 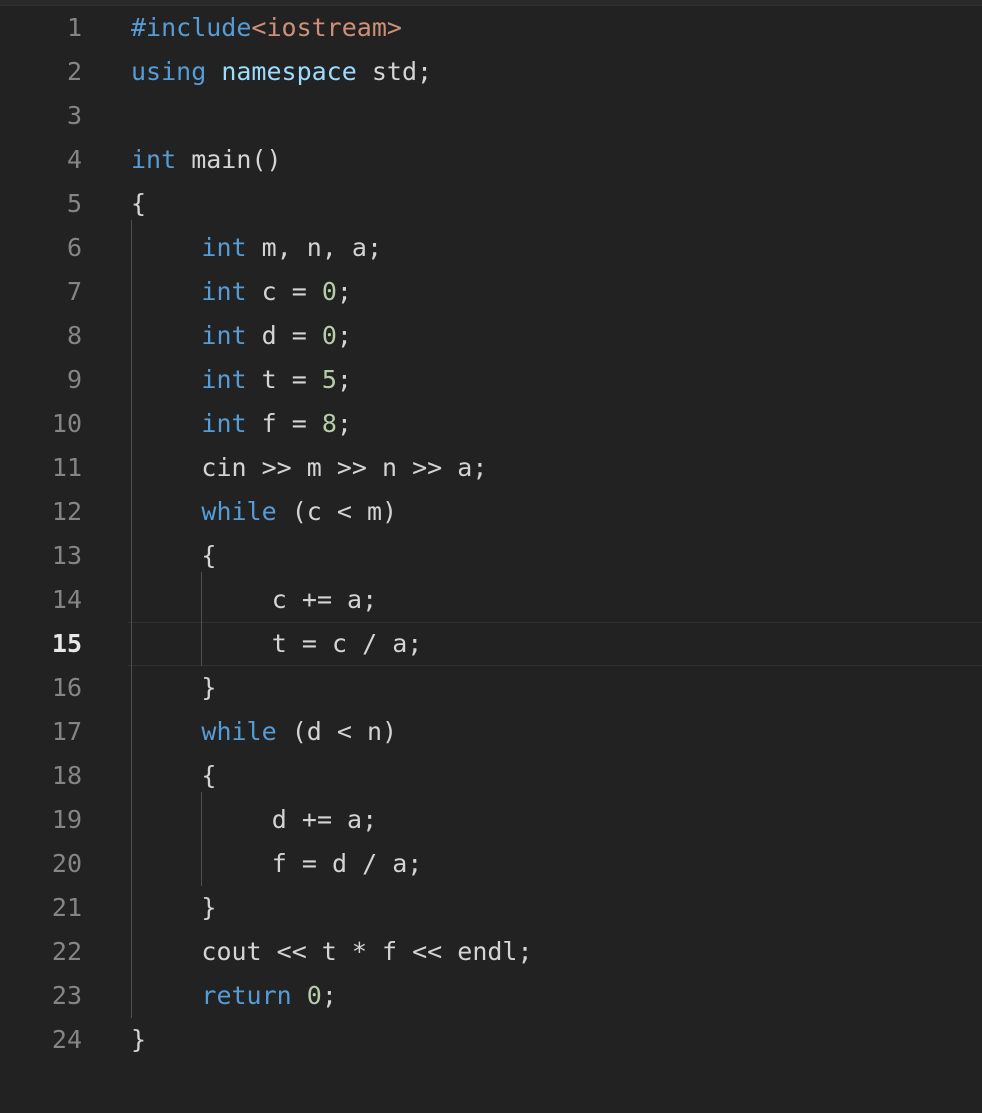 I want to click on line-source: int m, n, a;, so click(x=291, y=248).